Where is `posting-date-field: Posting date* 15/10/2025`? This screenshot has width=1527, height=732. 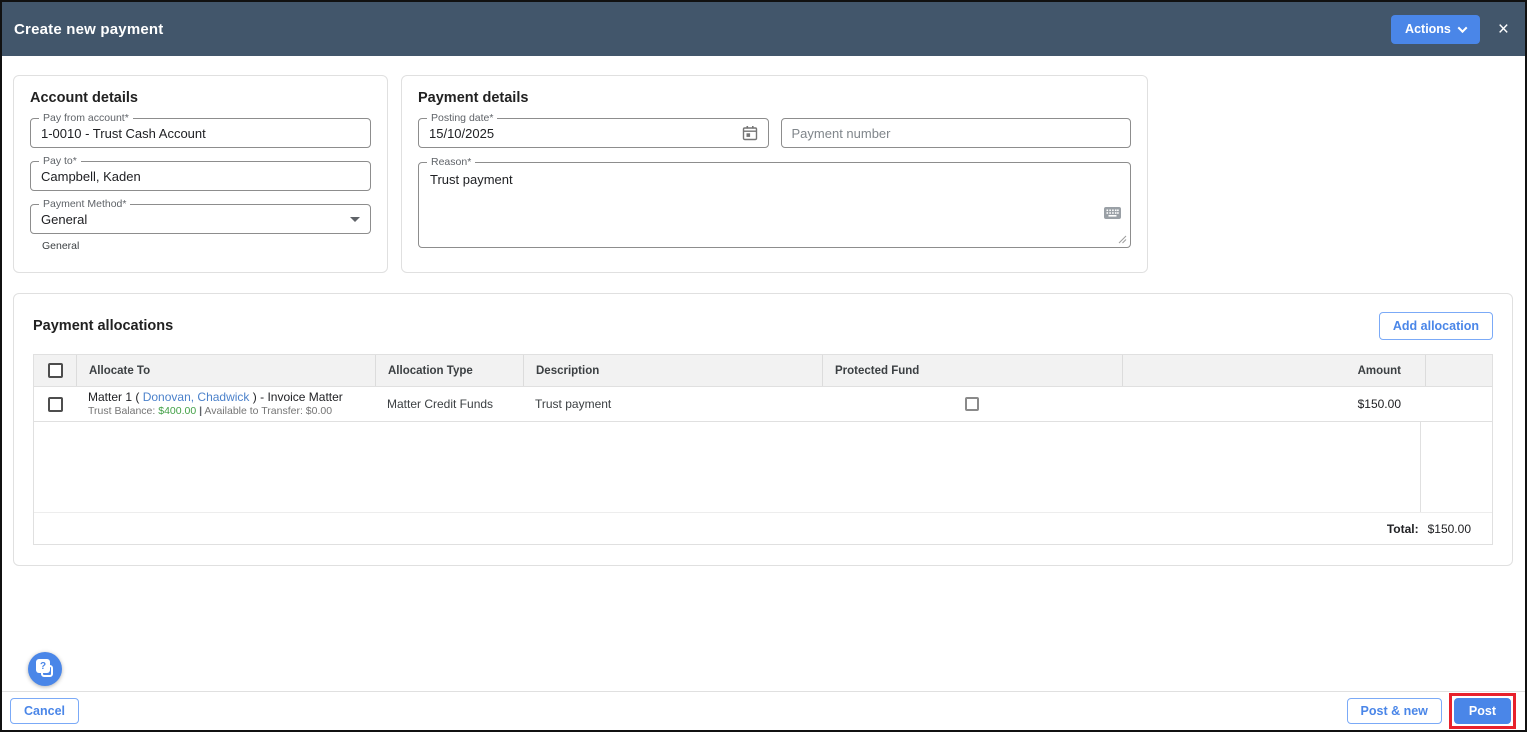
posting-date-field: Posting date* 15/10/2025 is located at coordinates (593, 130).